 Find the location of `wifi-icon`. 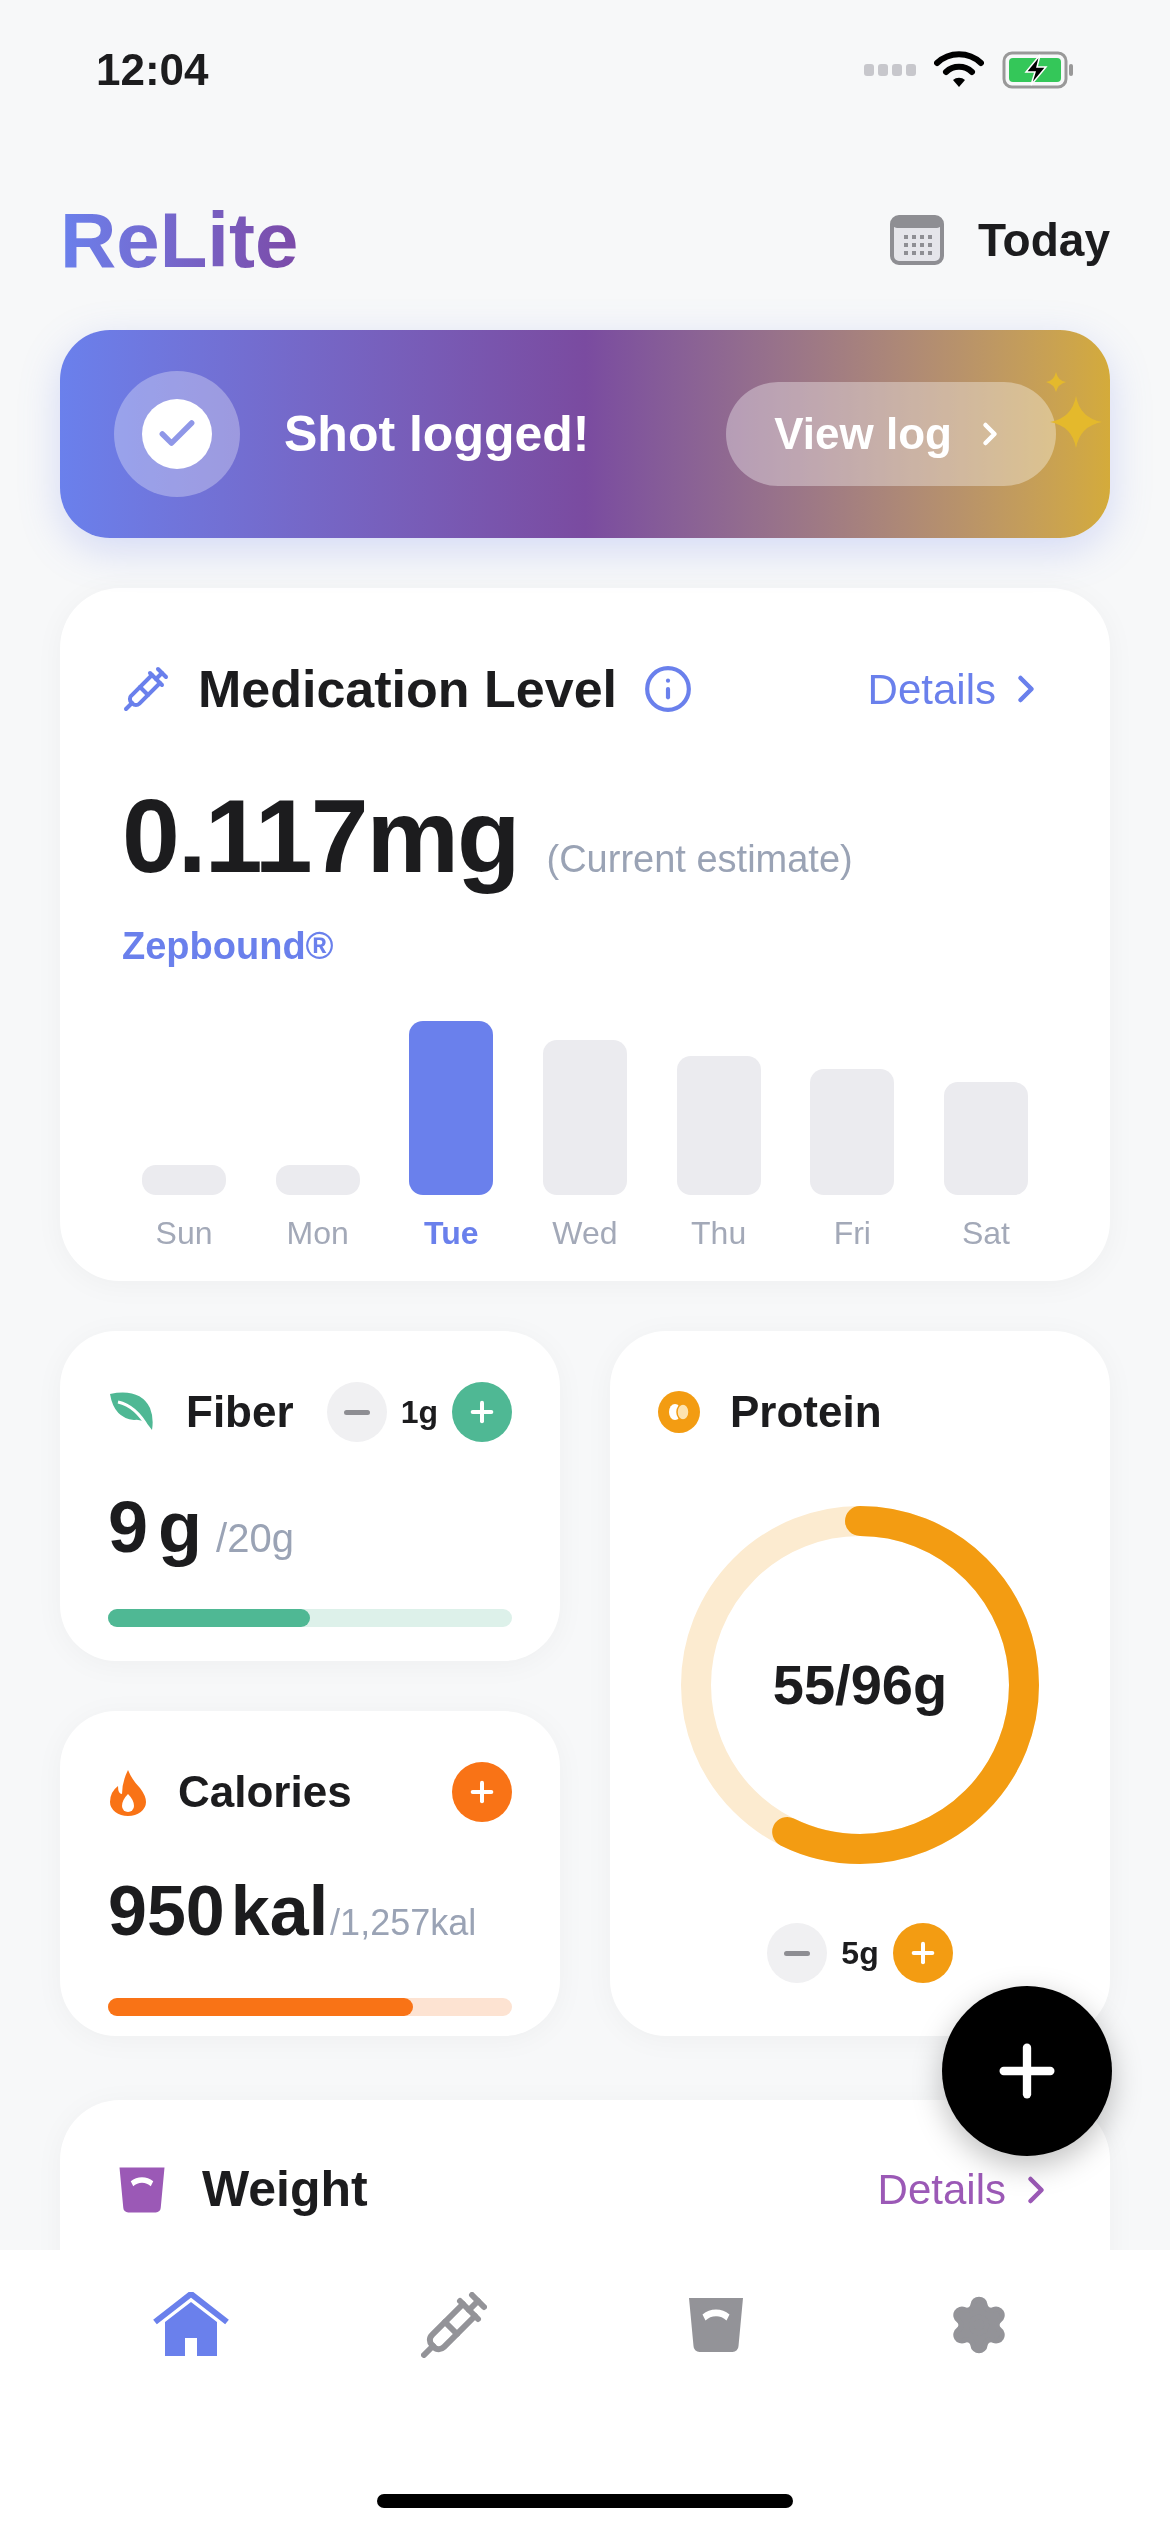

wifi-icon is located at coordinates (959, 70).